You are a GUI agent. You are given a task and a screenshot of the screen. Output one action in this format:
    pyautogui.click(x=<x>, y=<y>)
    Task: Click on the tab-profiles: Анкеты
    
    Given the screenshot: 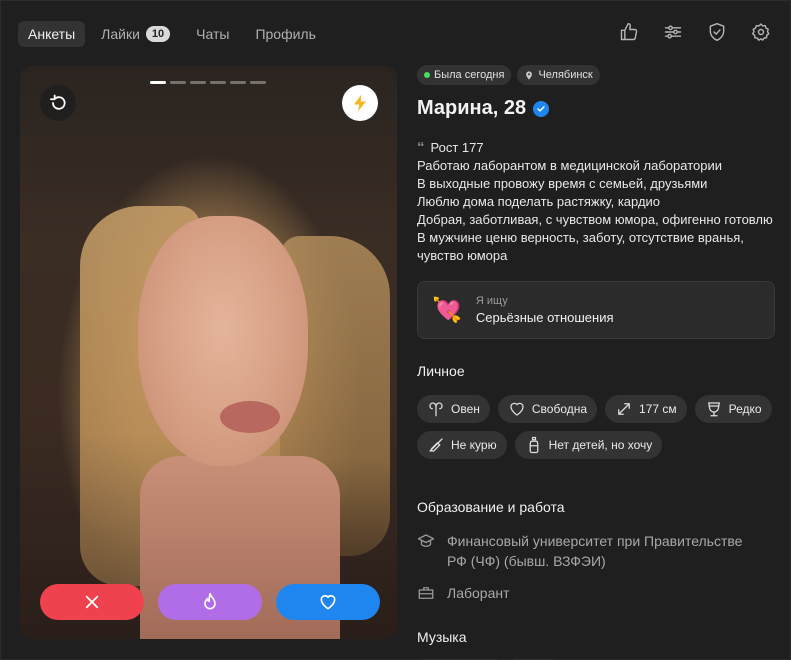 What is the action you would take?
    pyautogui.click(x=52, y=34)
    